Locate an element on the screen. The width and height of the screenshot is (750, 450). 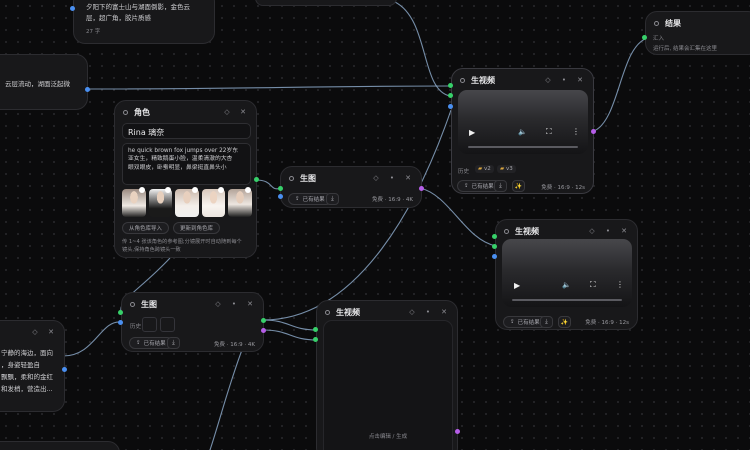
prompt-node-top: 夕阳下的富士山与湖面倒影，金色云 层，超广角，胶片质感 27 字 is located at coordinates (144, 22).